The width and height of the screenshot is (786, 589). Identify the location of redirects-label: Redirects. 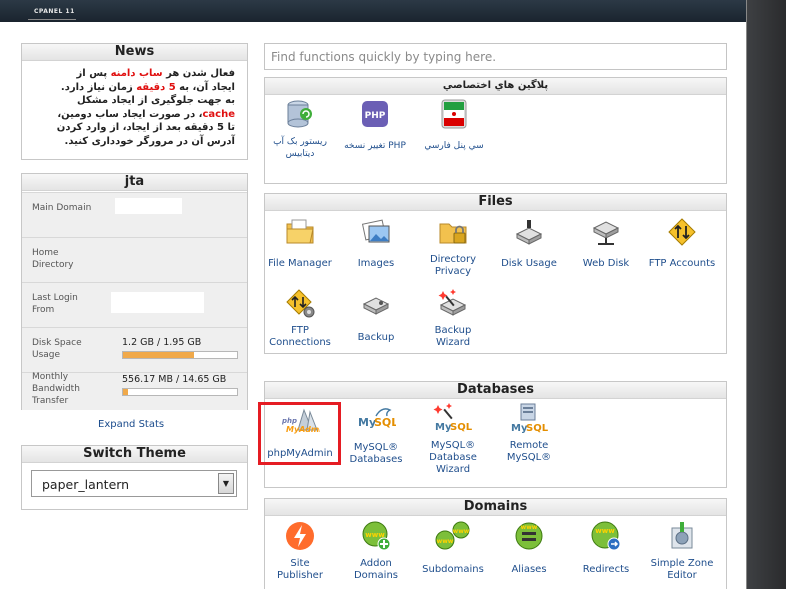
(606, 569).